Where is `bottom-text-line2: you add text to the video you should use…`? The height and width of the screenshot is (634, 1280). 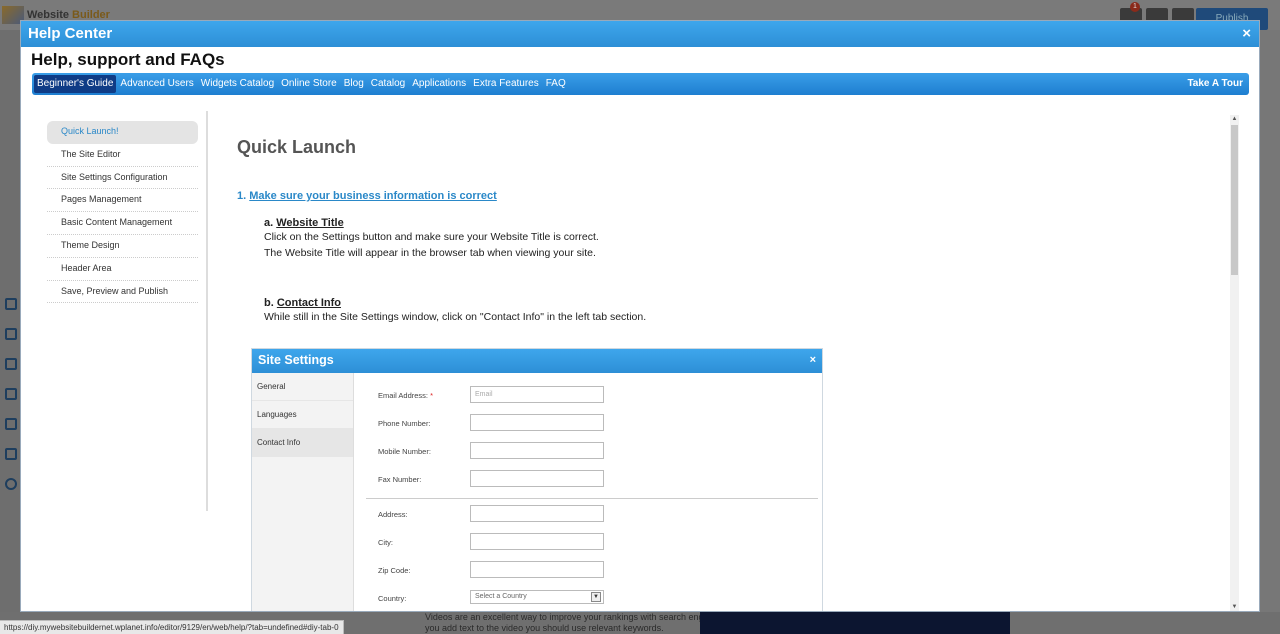 bottom-text-line2: you add text to the video you should use… is located at coordinates (544, 628).